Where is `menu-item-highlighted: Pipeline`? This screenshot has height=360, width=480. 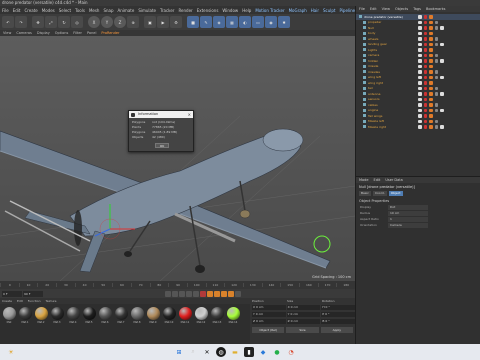
menu-item-highlighted: Pipeline is located at coordinates (347, 10).